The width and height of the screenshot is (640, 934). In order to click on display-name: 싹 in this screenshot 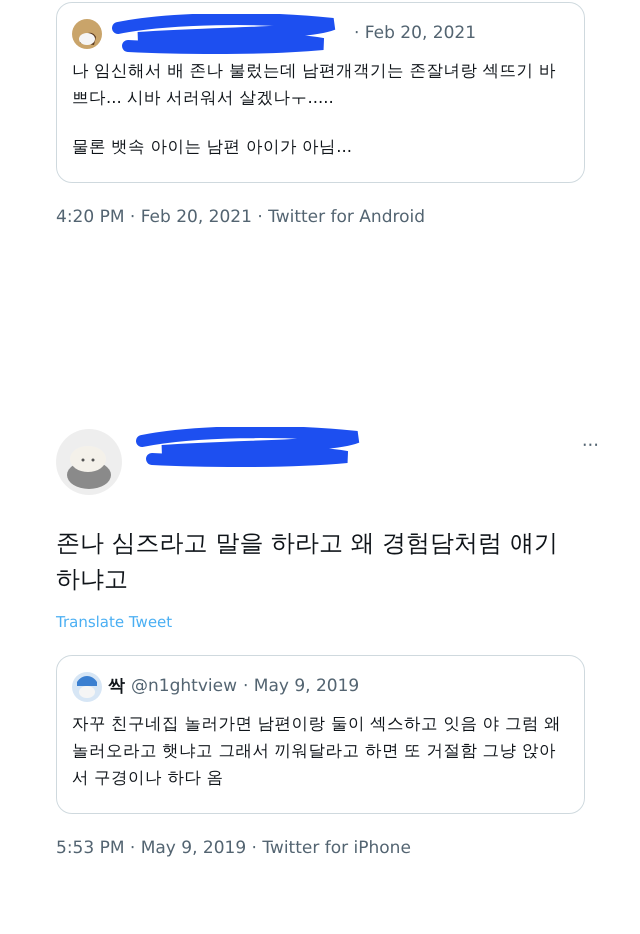, I will do `click(116, 686)`.